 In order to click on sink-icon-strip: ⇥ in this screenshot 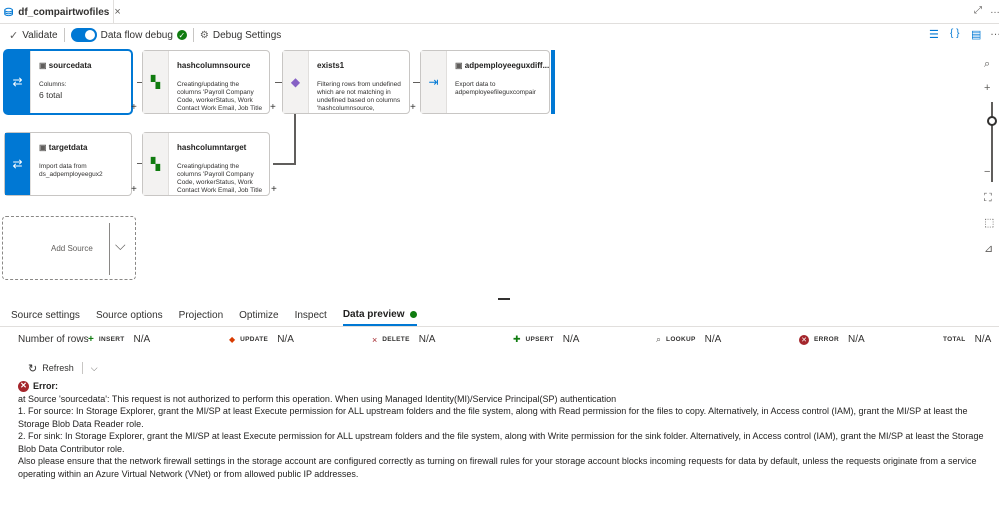, I will do `click(434, 82)`.